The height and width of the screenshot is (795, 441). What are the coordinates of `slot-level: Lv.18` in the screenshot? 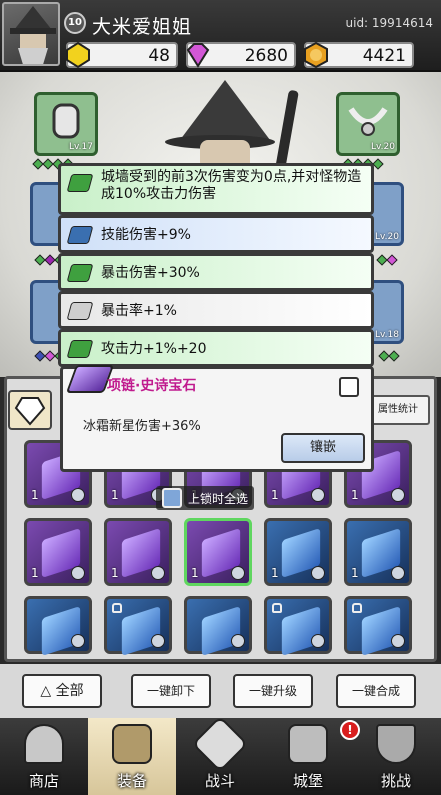 It's located at (387, 335).